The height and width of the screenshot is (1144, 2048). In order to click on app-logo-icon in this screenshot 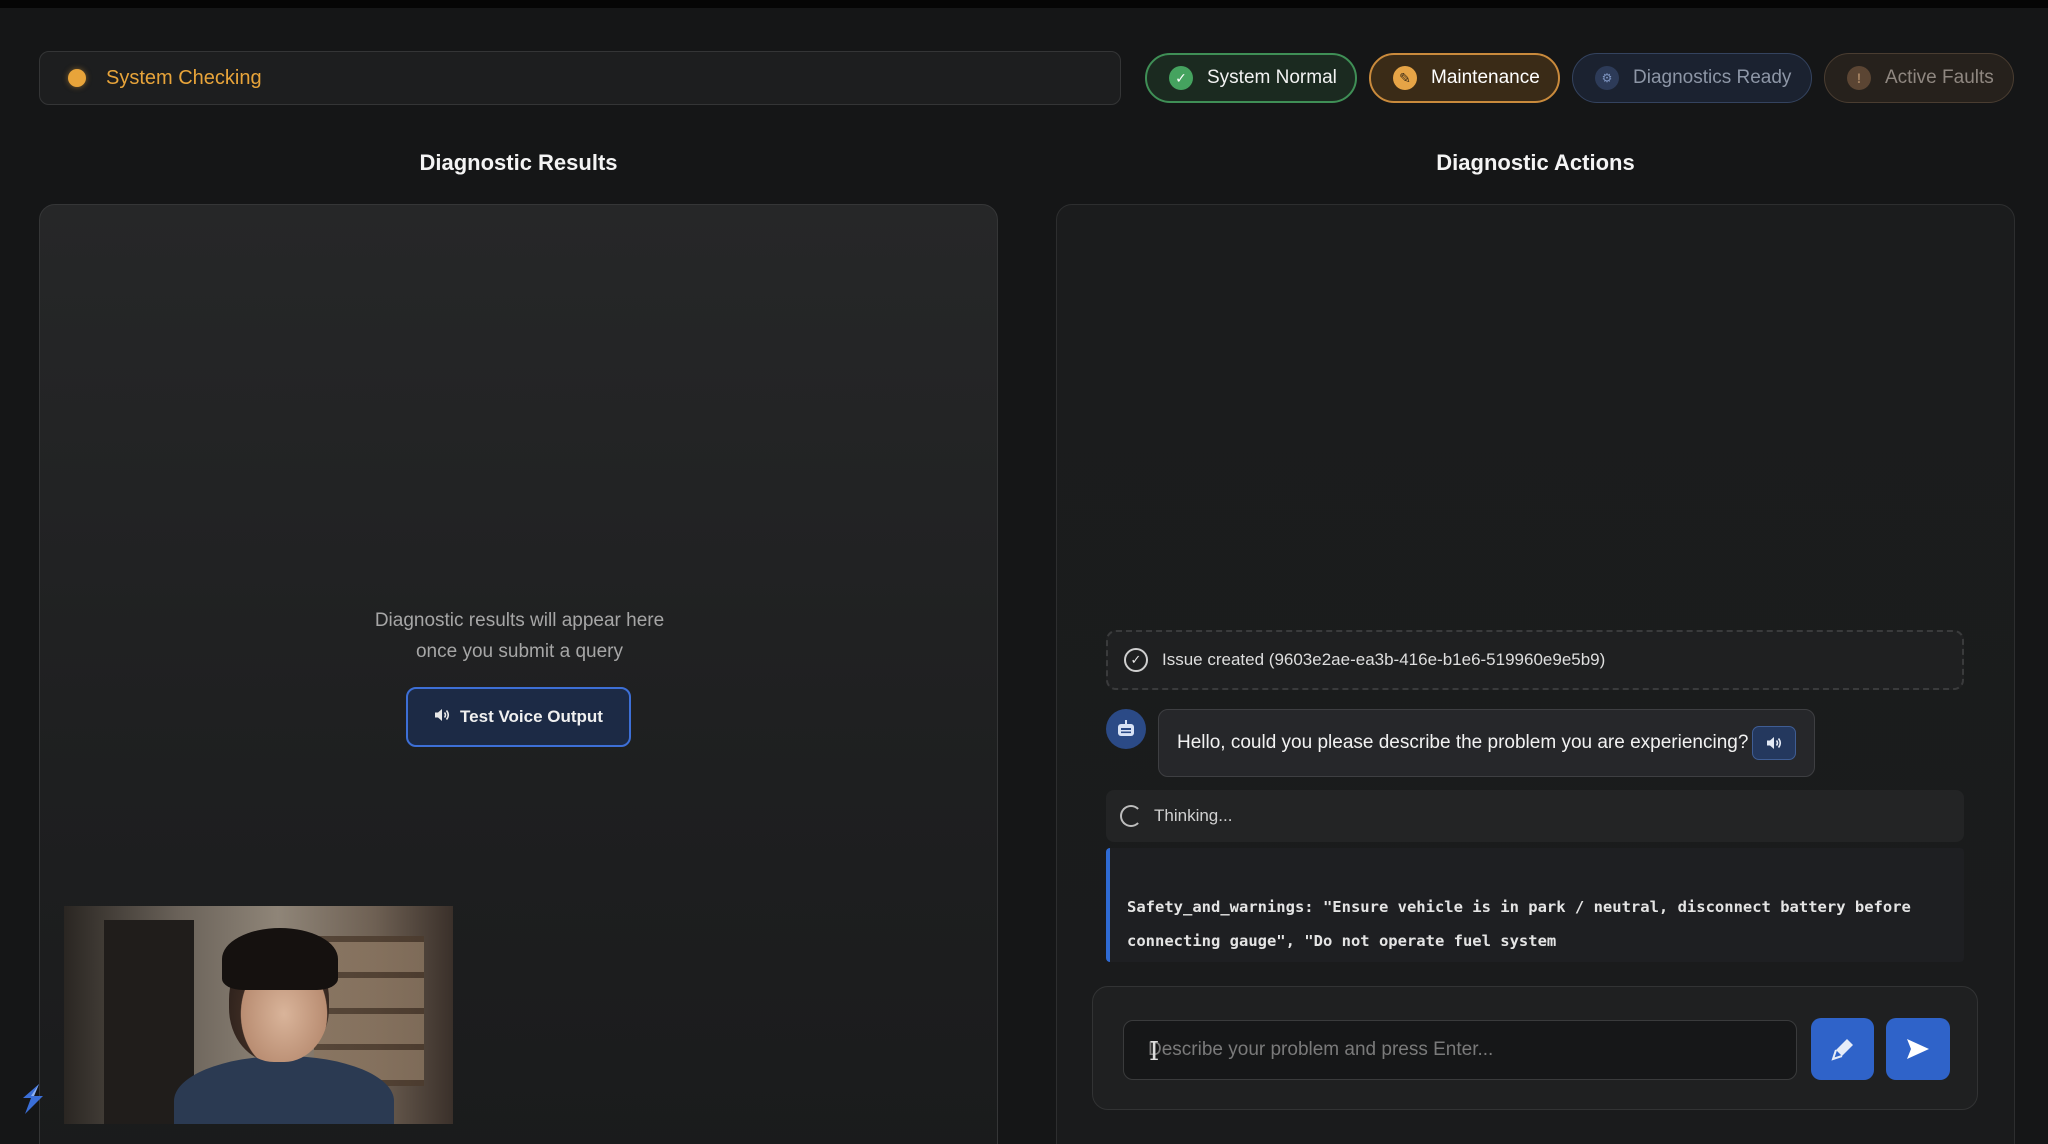, I will do `click(33, 1099)`.